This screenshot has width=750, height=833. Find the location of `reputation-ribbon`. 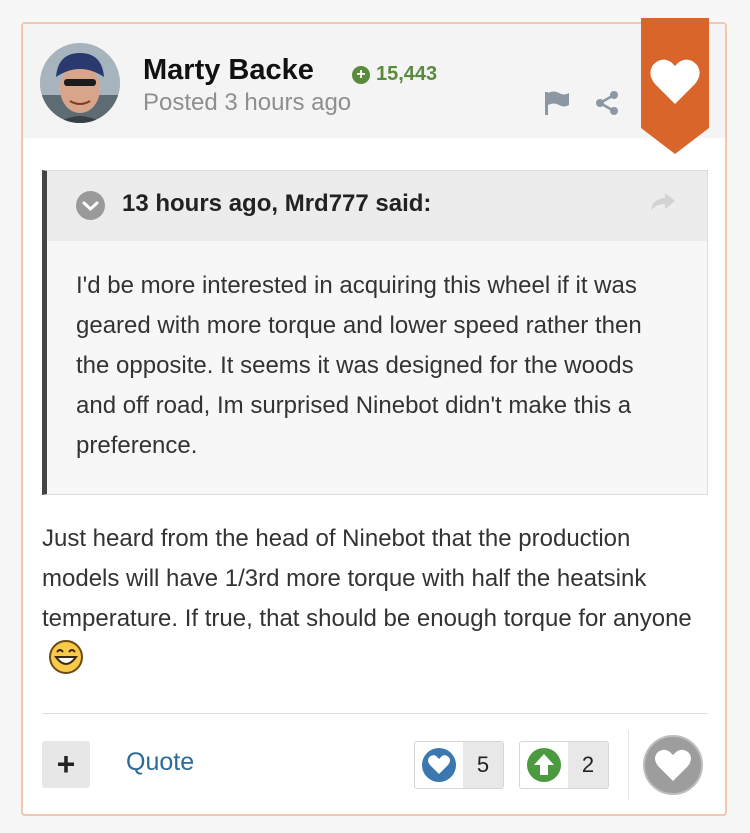

reputation-ribbon is located at coordinates (675, 86).